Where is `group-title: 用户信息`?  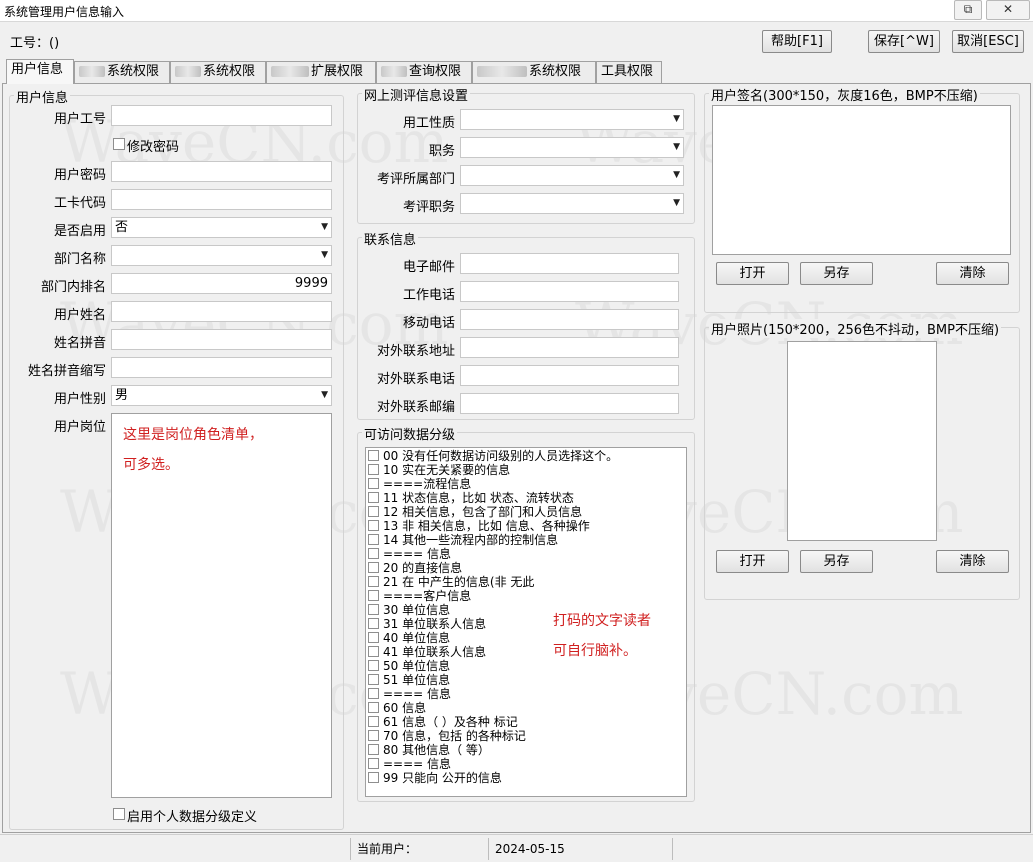
group-title: 用户信息 is located at coordinates (42, 96).